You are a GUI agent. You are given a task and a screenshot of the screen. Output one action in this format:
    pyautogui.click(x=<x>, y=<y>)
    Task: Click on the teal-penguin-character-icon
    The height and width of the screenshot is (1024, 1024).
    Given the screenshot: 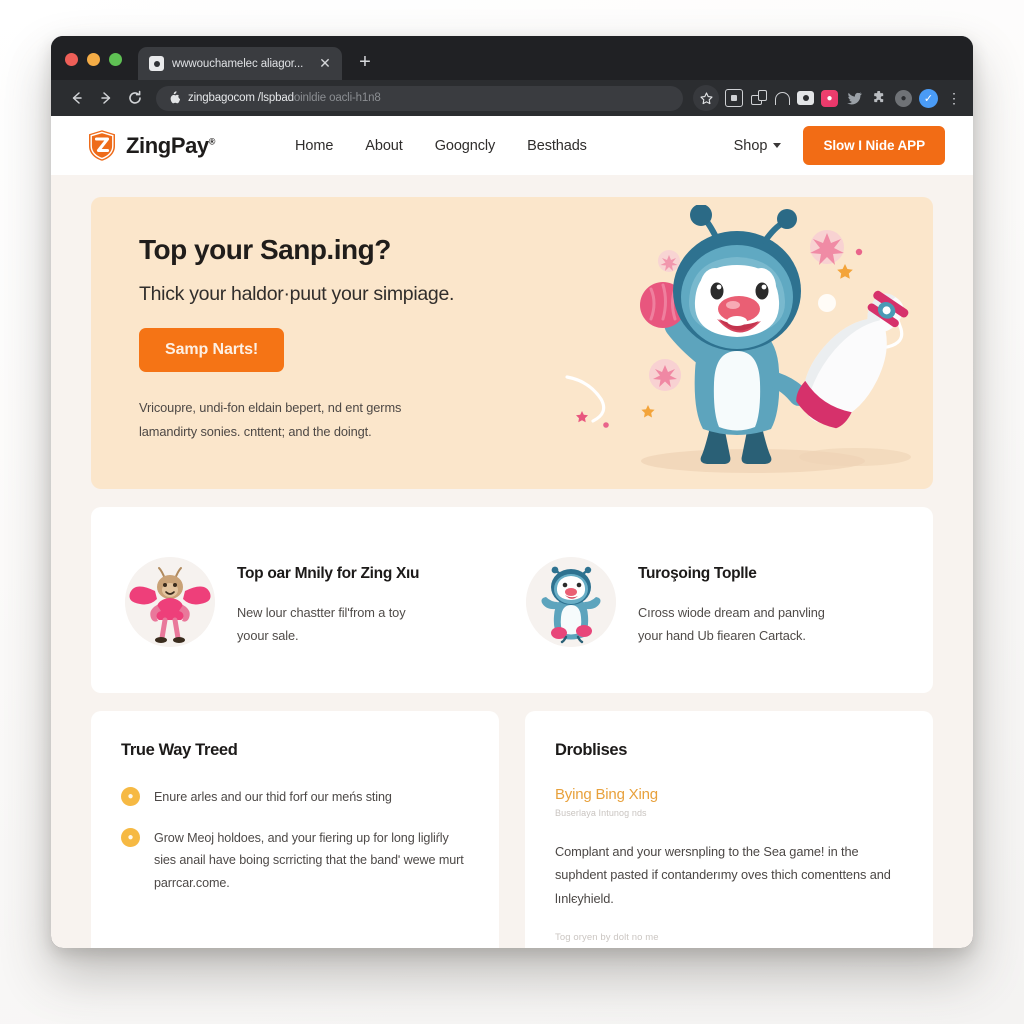 What is the action you would take?
    pyautogui.click(x=571, y=601)
    